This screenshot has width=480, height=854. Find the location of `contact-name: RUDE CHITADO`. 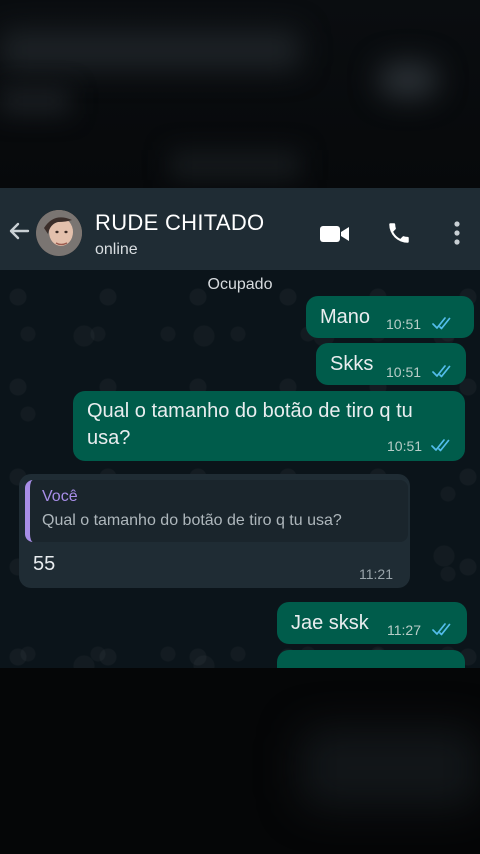

contact-name: RUDE CHITADO is located at coordinates (179, 223).